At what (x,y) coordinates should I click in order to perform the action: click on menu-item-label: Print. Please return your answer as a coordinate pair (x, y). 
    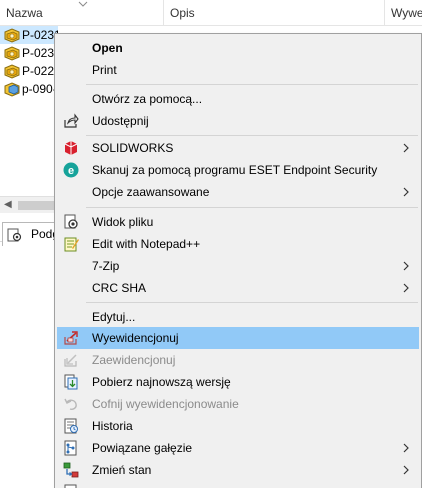
    Looking at the image, I should click on (104, 70).